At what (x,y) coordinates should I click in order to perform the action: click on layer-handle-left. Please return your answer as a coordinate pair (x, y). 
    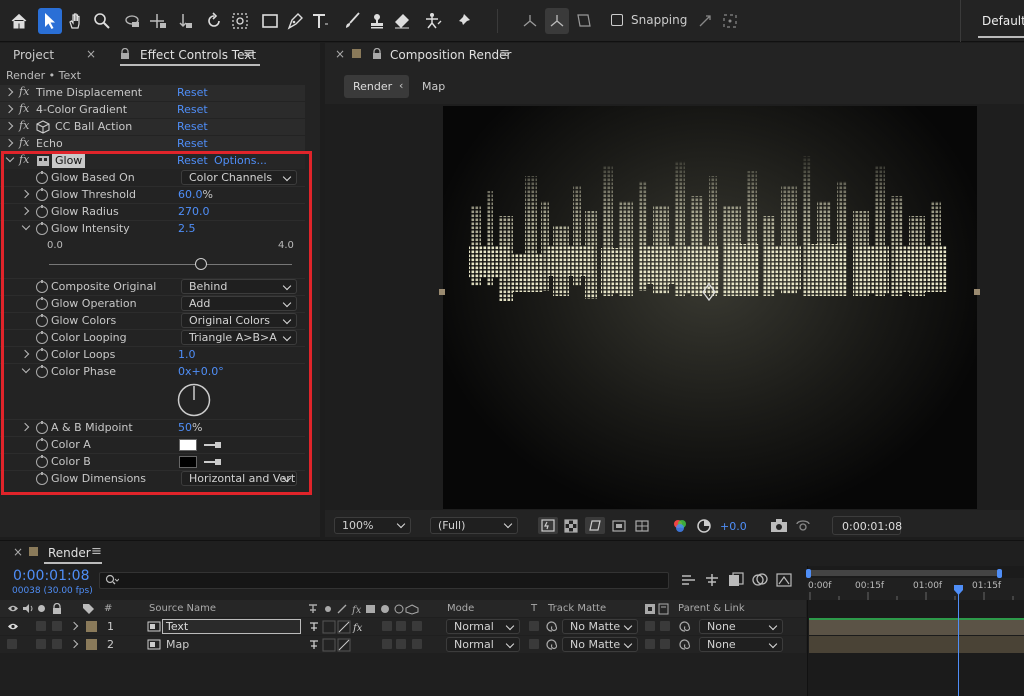
    Looking at the image, I should click on (442, 292).